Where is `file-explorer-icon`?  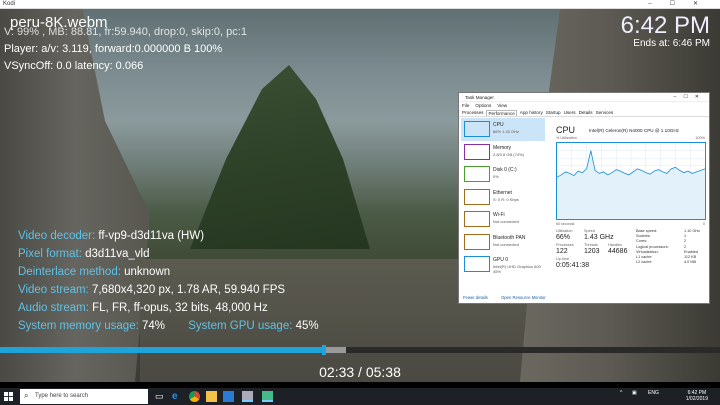 file-explorer-icon is located at coordinates (211, 396).